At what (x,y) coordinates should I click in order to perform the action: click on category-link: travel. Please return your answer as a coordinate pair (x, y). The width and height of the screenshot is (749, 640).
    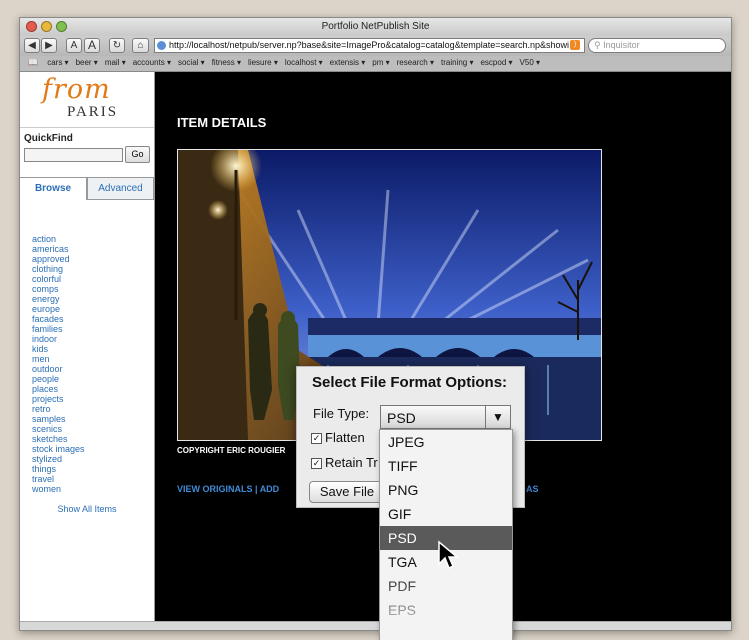
    Looking at the image, I should click on (58, 479).